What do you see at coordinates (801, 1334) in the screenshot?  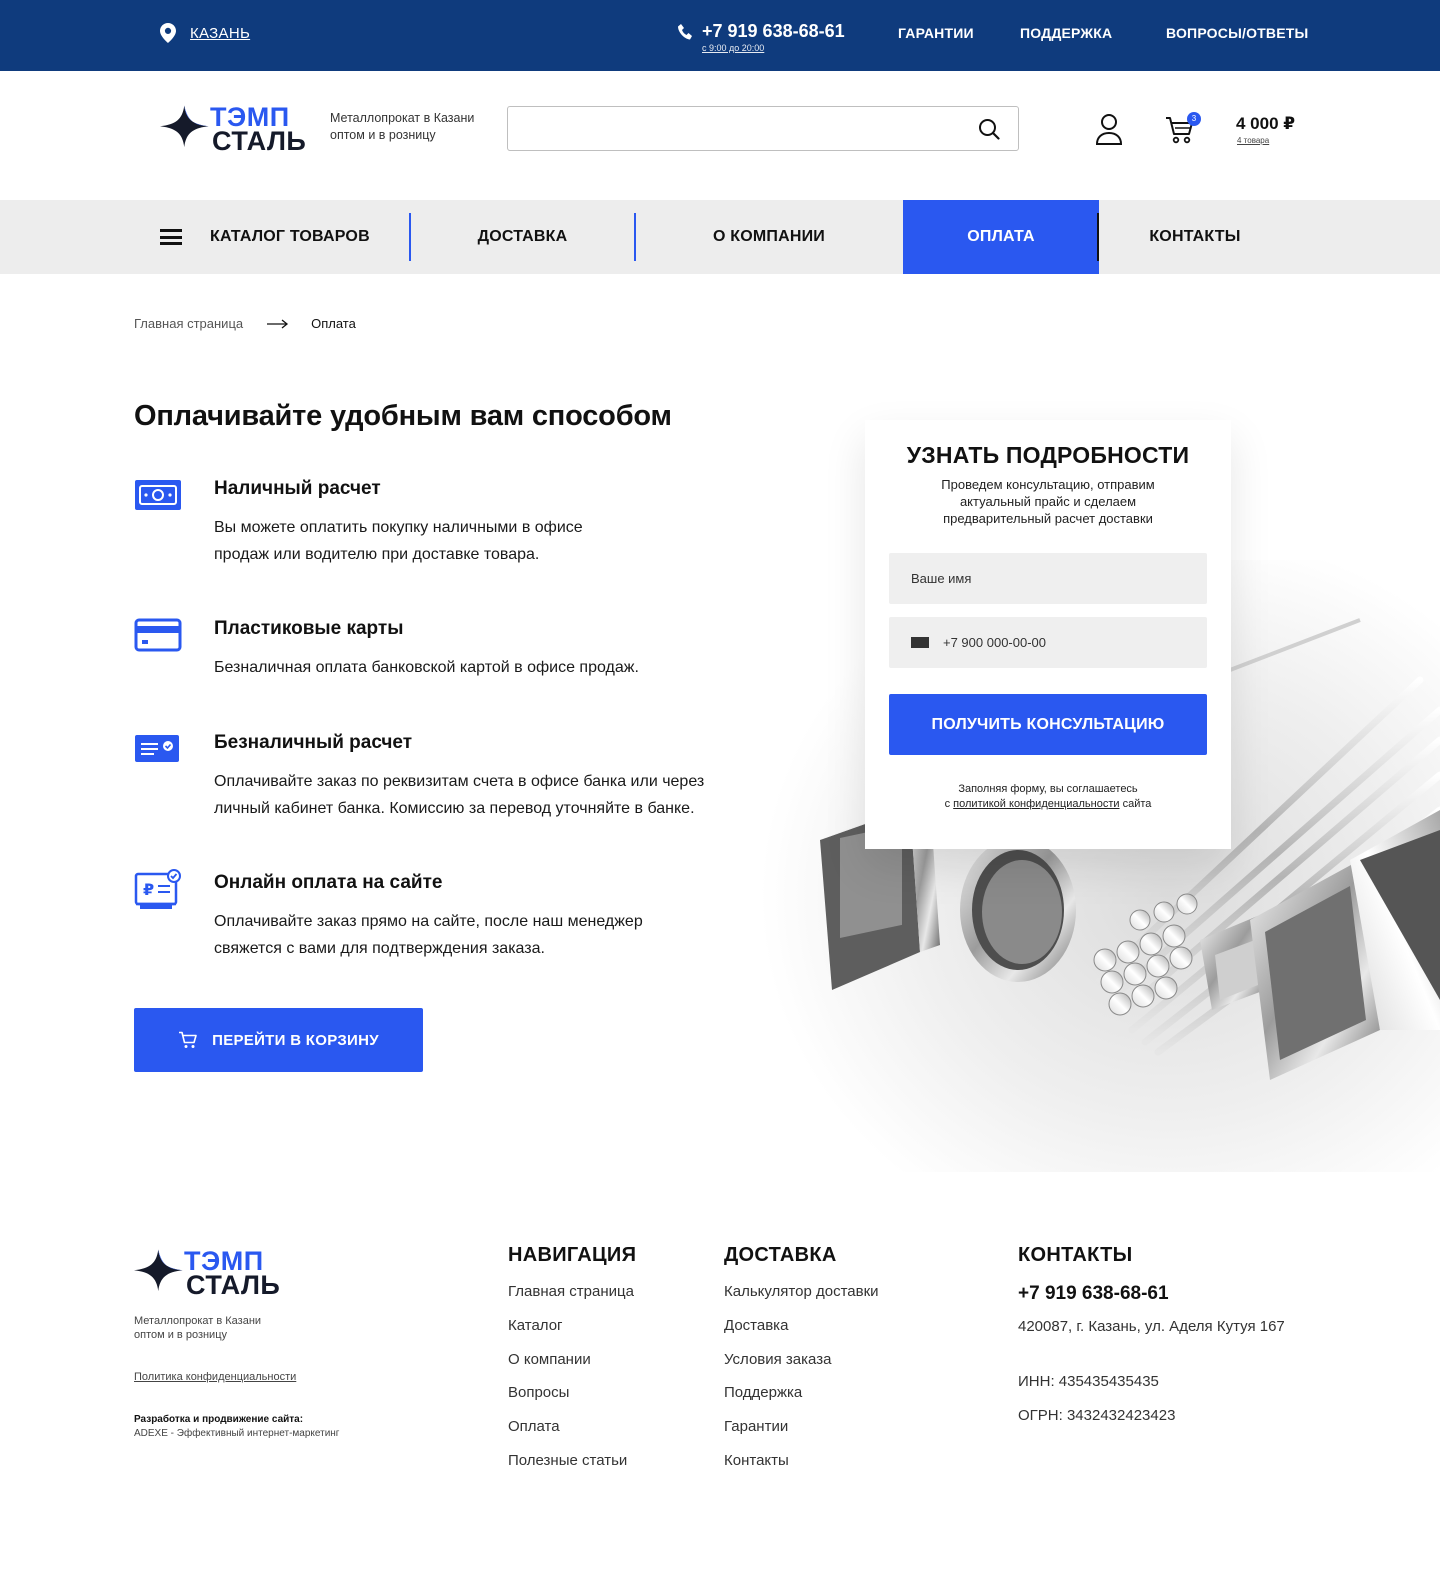 I see `list-item: Доставка` at bounding box center [801, 1334].